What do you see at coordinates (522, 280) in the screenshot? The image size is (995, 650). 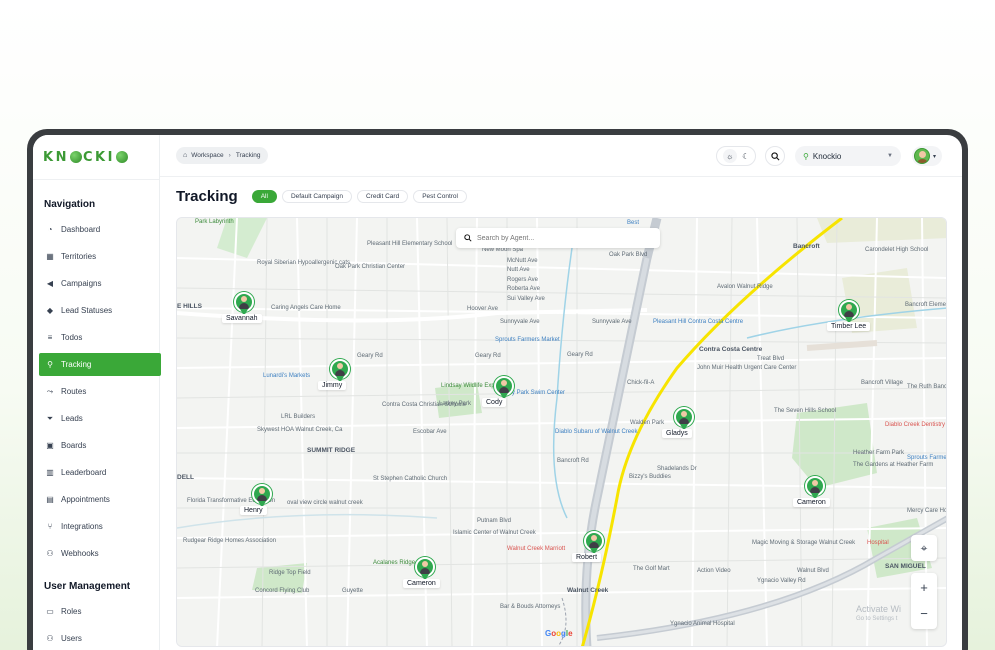 I see `map-place-label: Rogers Ave` at bounding box center [522, 280].